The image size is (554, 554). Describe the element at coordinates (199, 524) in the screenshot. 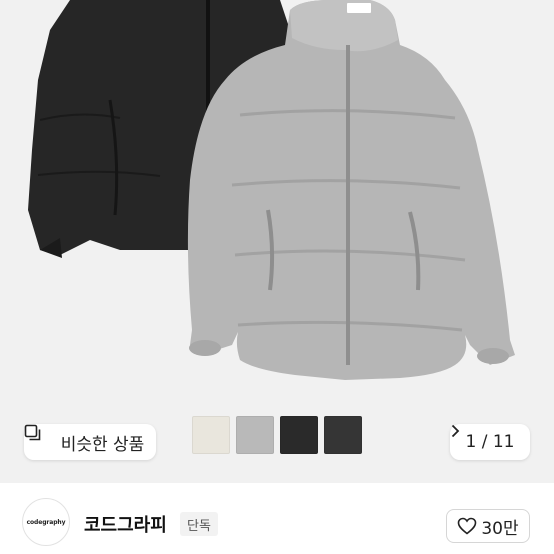

I see `exclusive-badge: 단독` at that location.